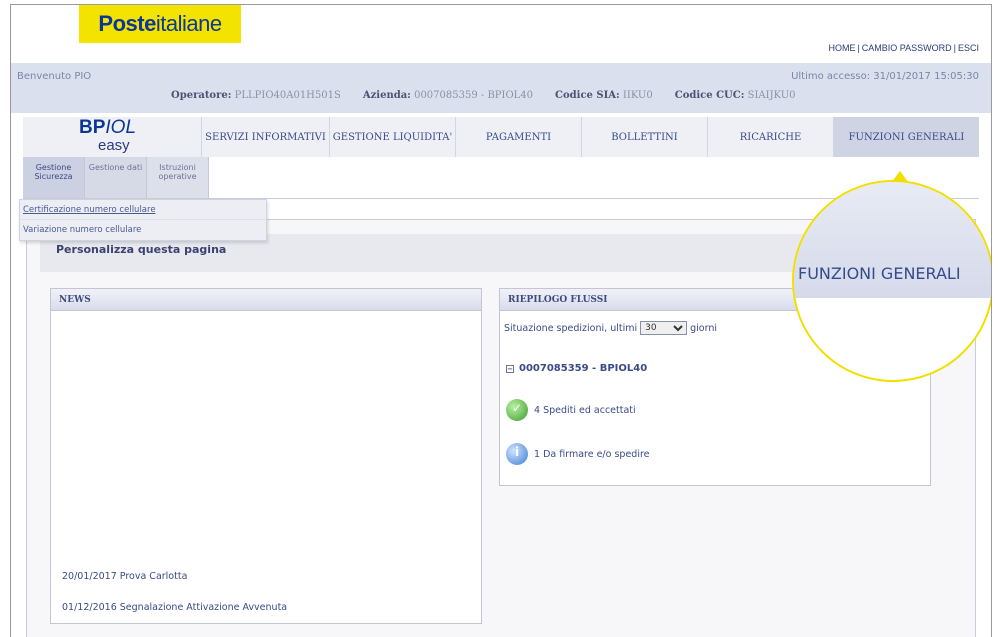 This screenshot has width=1002, height=637. I want to click on callout-text: FUNZIONI GENERALI, so click(879, 273).